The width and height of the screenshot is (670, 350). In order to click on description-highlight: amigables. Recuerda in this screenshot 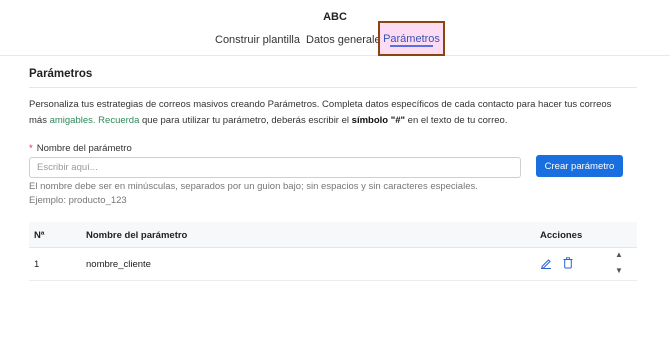, I will do `click(94, 120)`.